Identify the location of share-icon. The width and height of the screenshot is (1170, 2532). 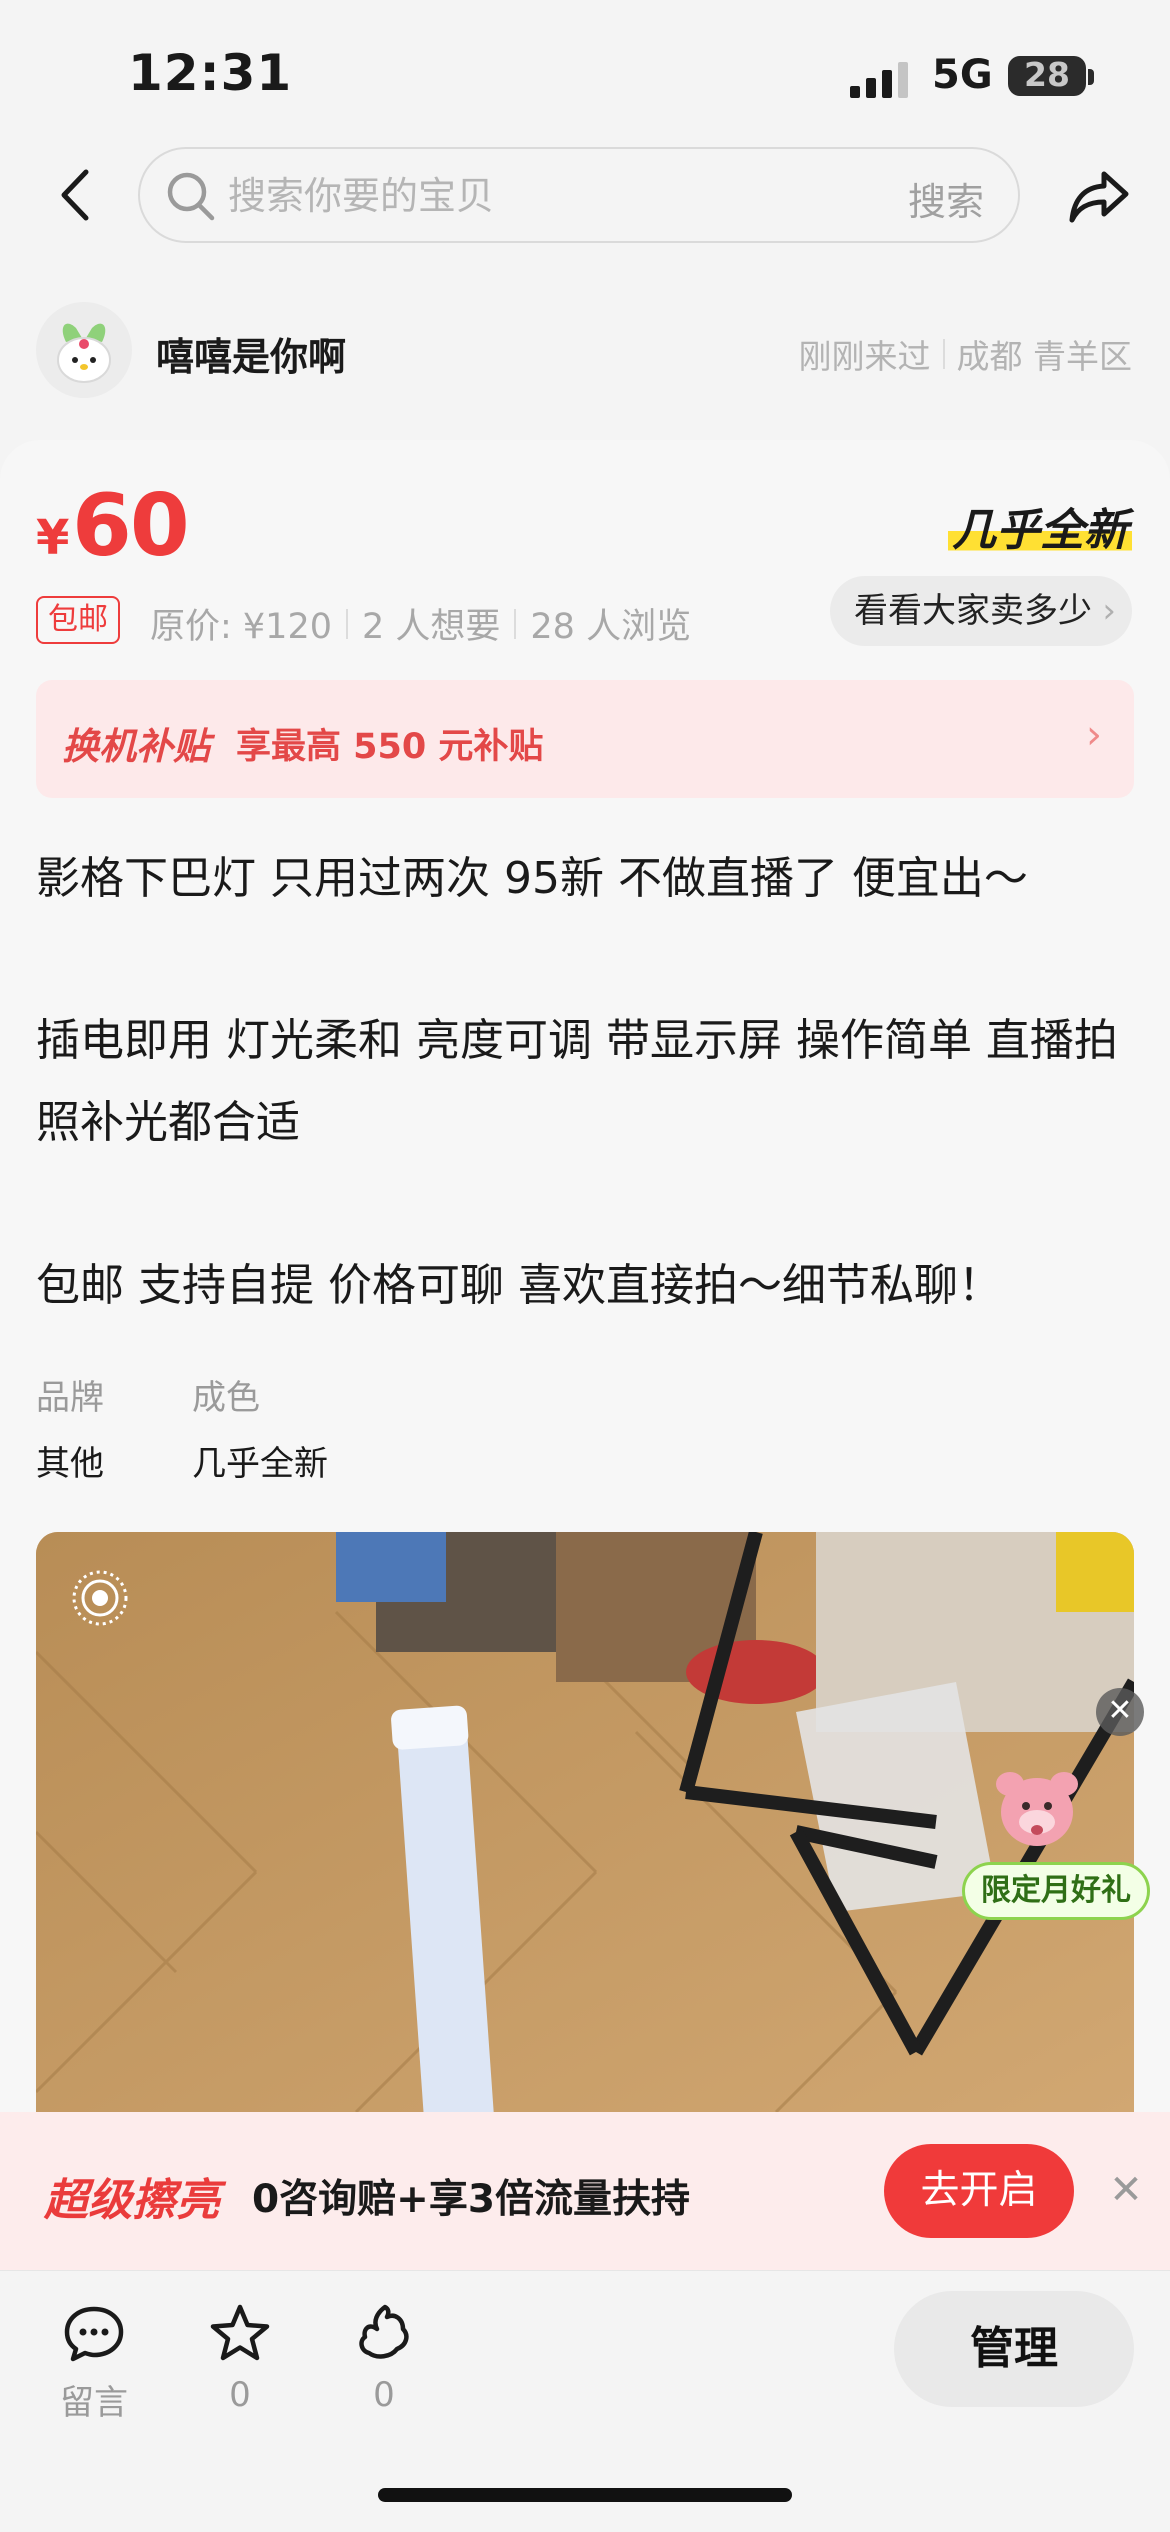
(1099, 195).